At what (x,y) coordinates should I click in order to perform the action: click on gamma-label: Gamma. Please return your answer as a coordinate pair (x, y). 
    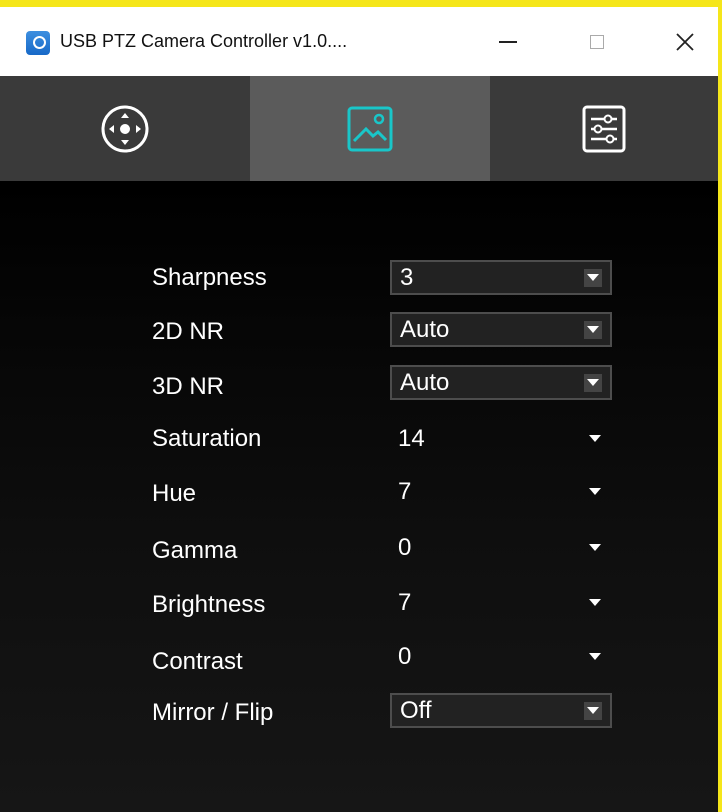
    Looking at the image, I should click on (195, 550).